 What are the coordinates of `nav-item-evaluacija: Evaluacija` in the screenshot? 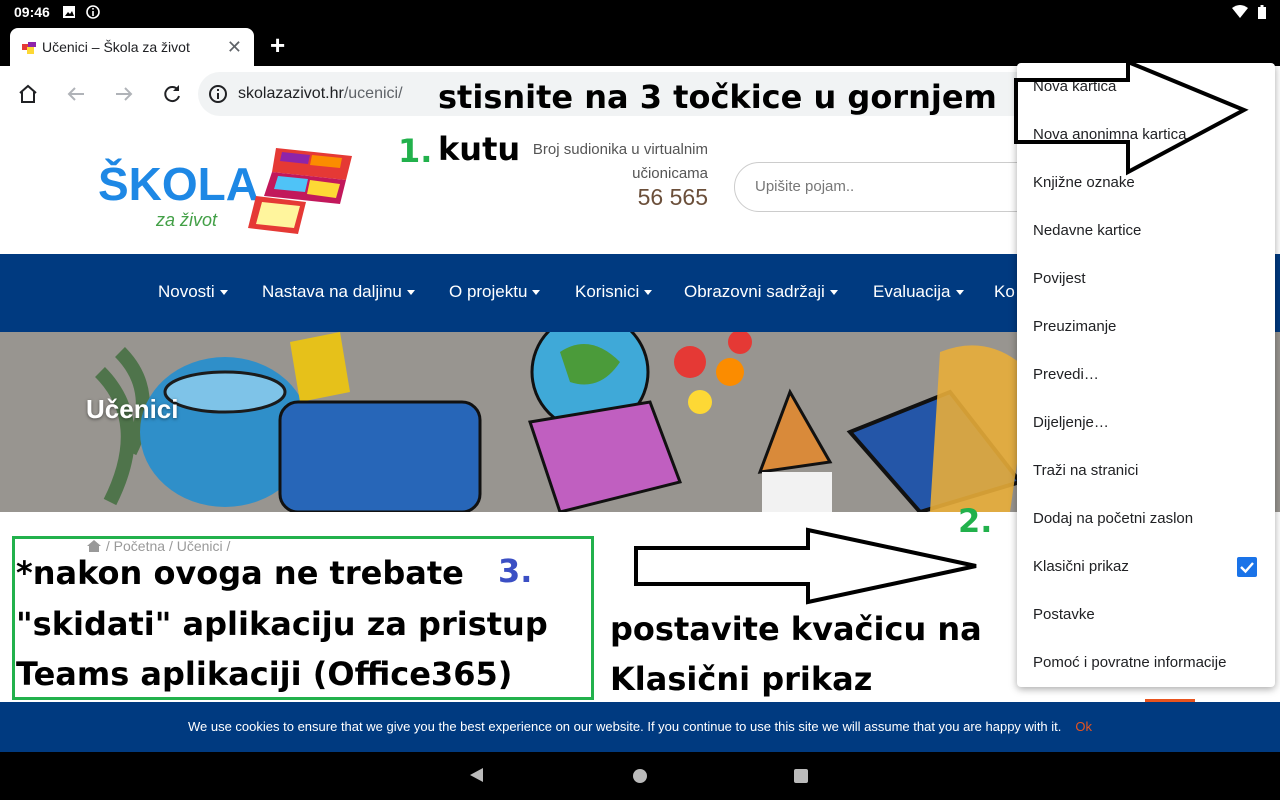 It's located at (918, 292).